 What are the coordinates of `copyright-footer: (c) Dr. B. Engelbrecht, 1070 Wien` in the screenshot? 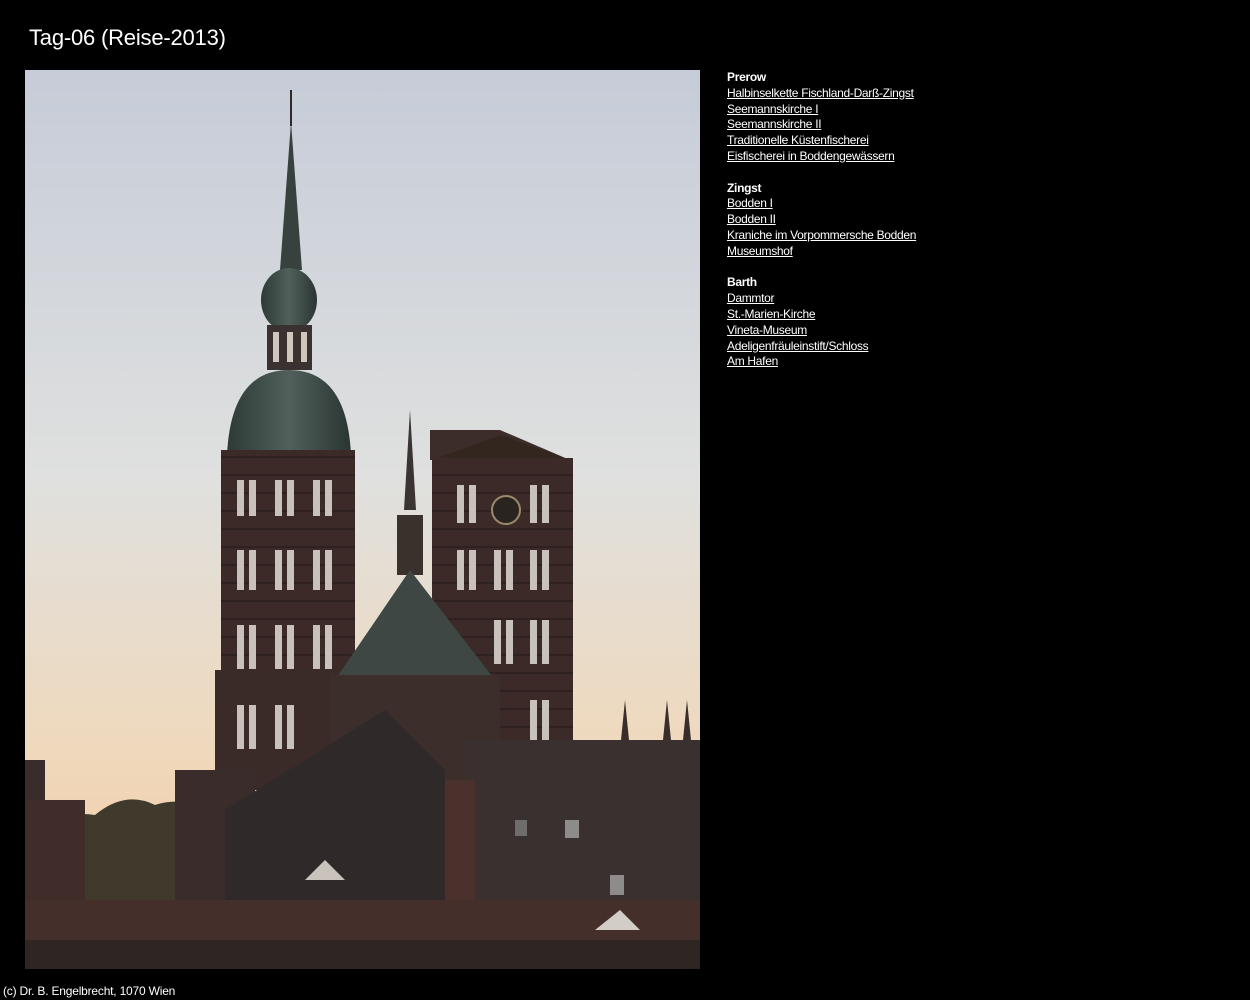 It's located at (89, 991).